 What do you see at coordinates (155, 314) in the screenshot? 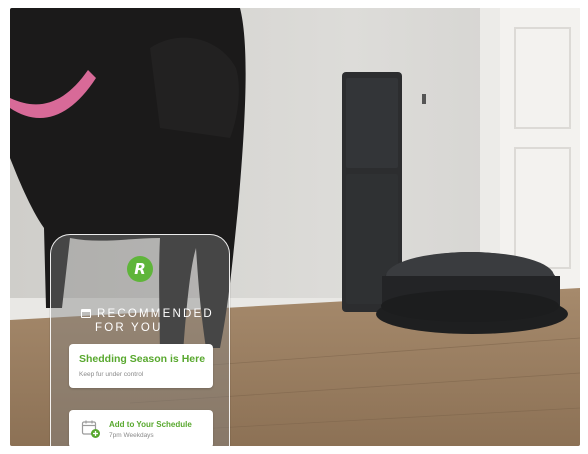
I see `recommended-heading-line1: RECOMMENDED` at bounding box center [155, 314].